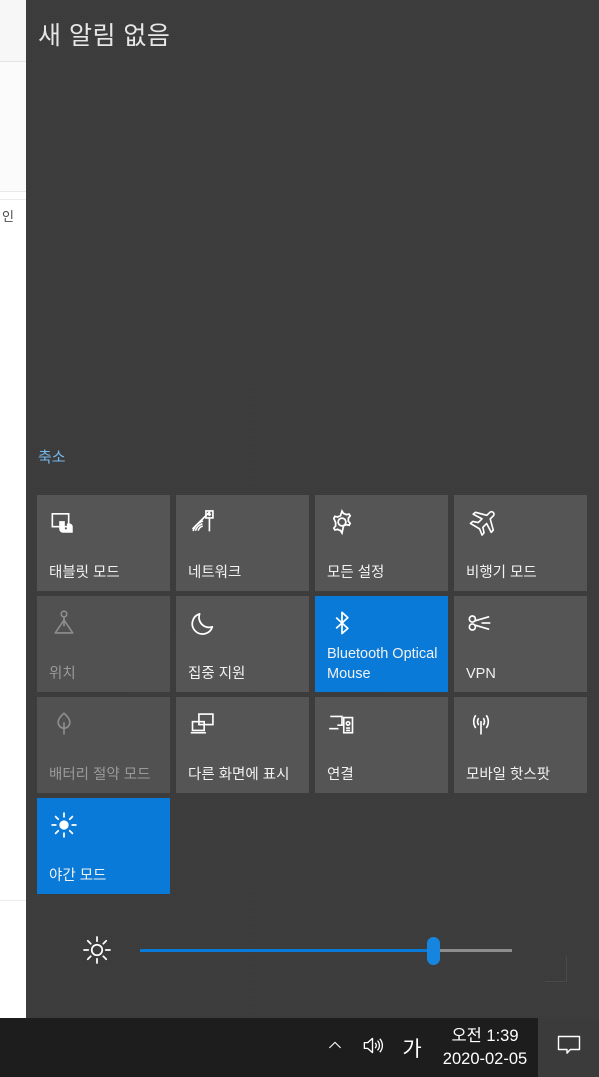  I want to click on tile-label: 모든 설정, so click(356, 573).